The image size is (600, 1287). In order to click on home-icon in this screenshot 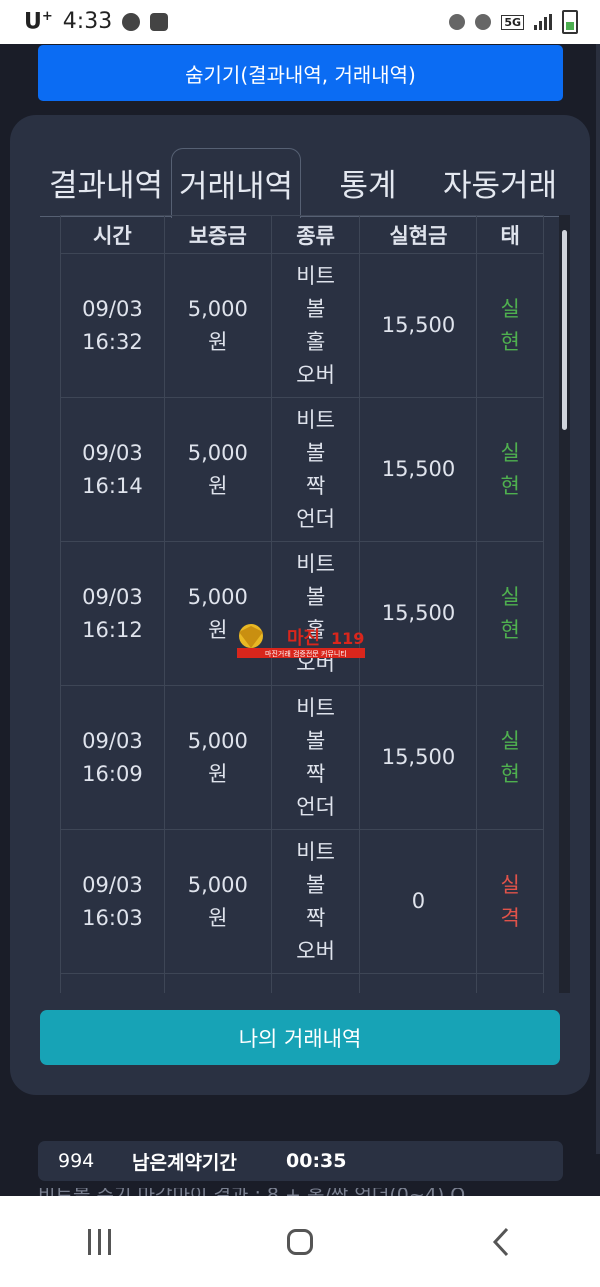, I will do `click(300, 1241)`.